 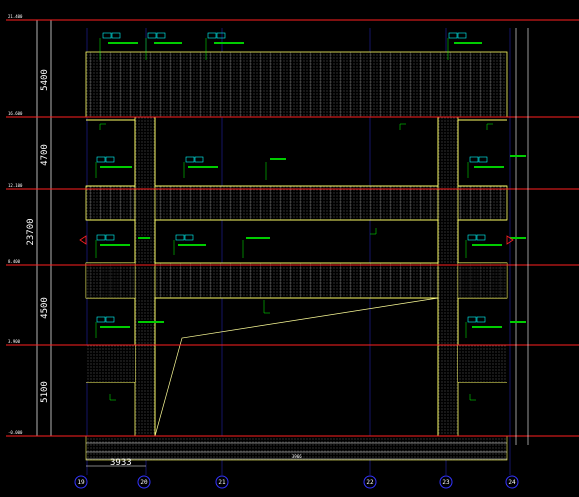 I want to click on level-label-3: 12.100, so click(x=15, y=185).